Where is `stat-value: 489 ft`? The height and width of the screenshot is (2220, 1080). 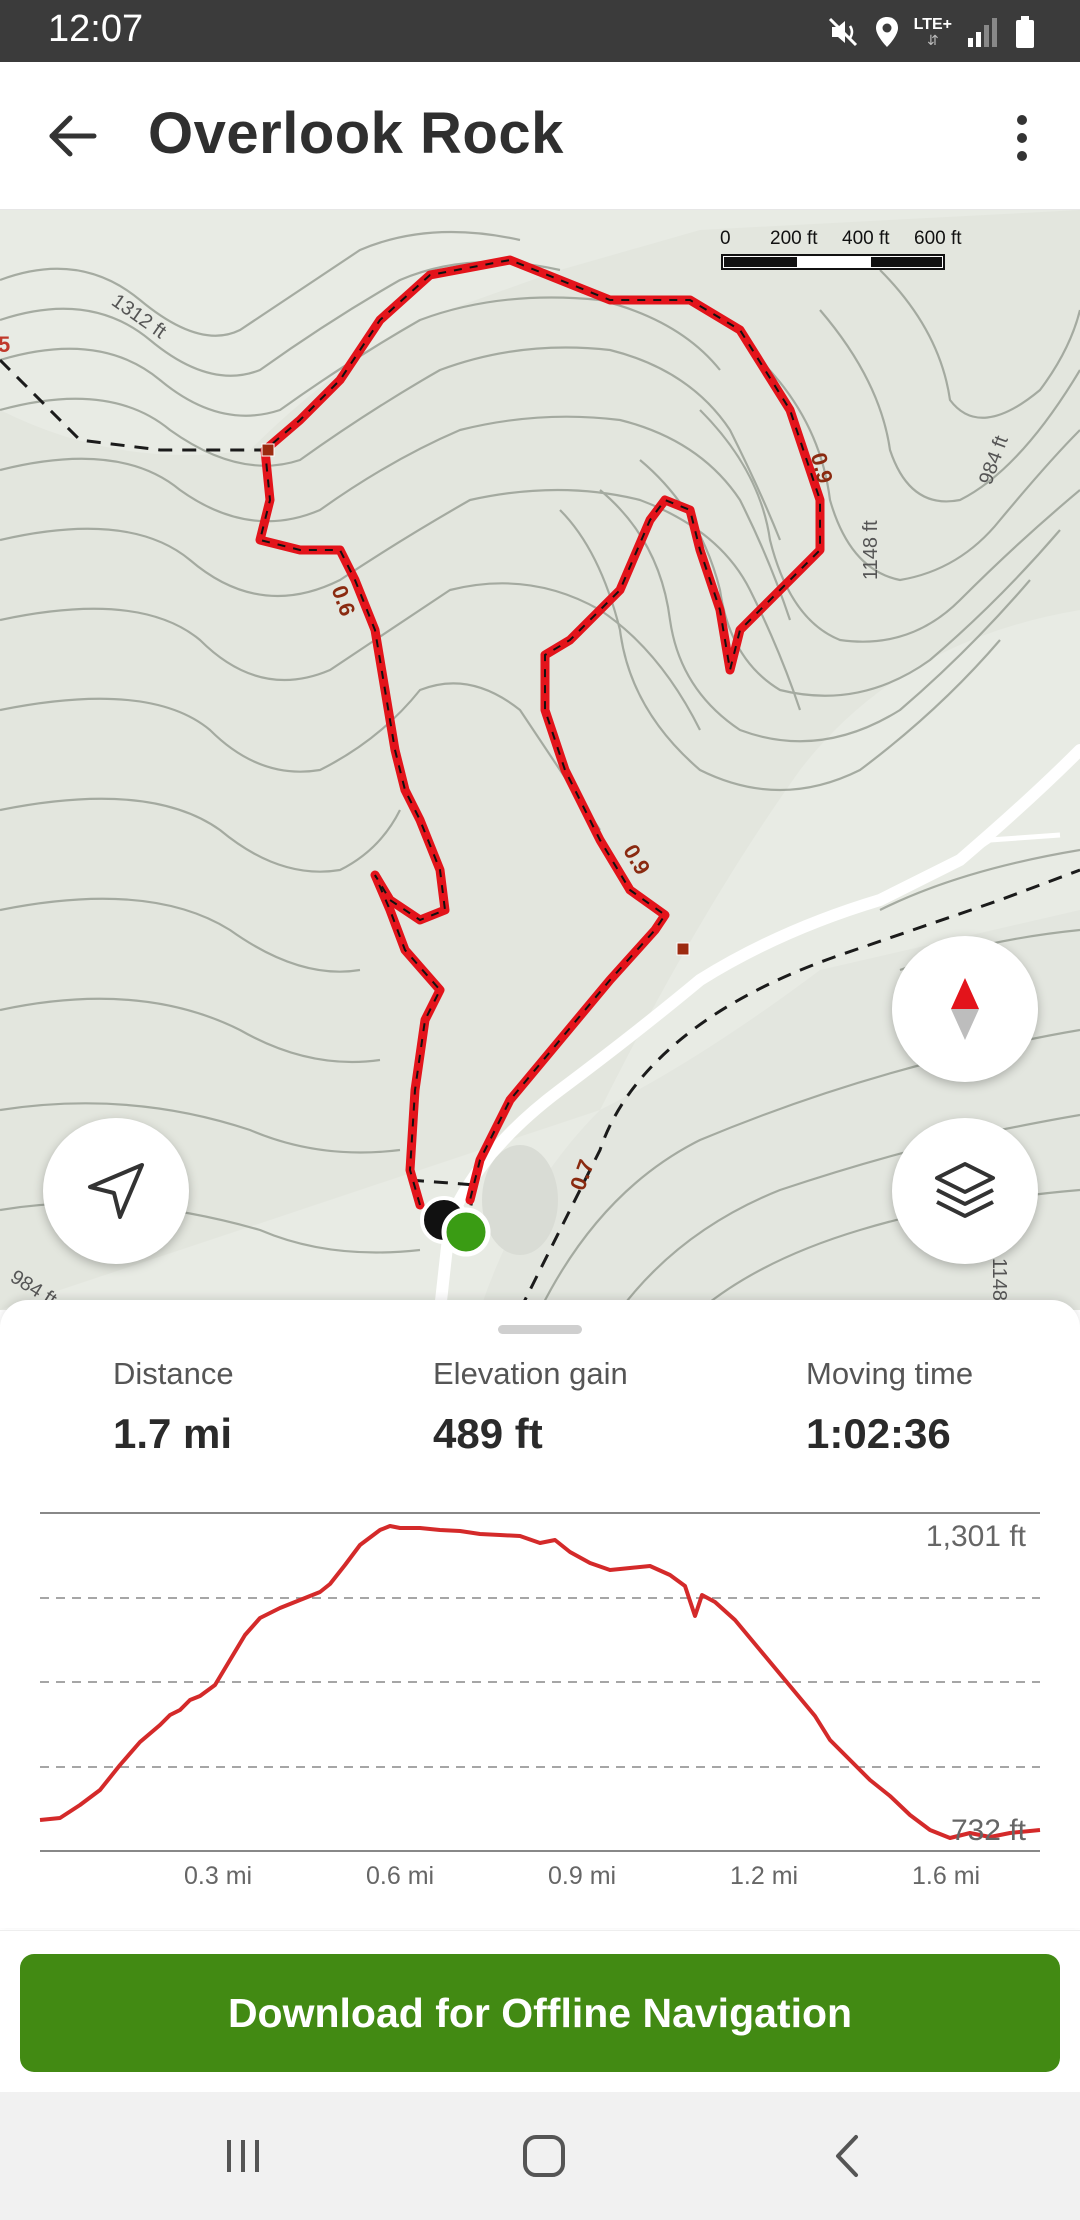
stat-value: 489 ft is located at coordinates (488, 1433).